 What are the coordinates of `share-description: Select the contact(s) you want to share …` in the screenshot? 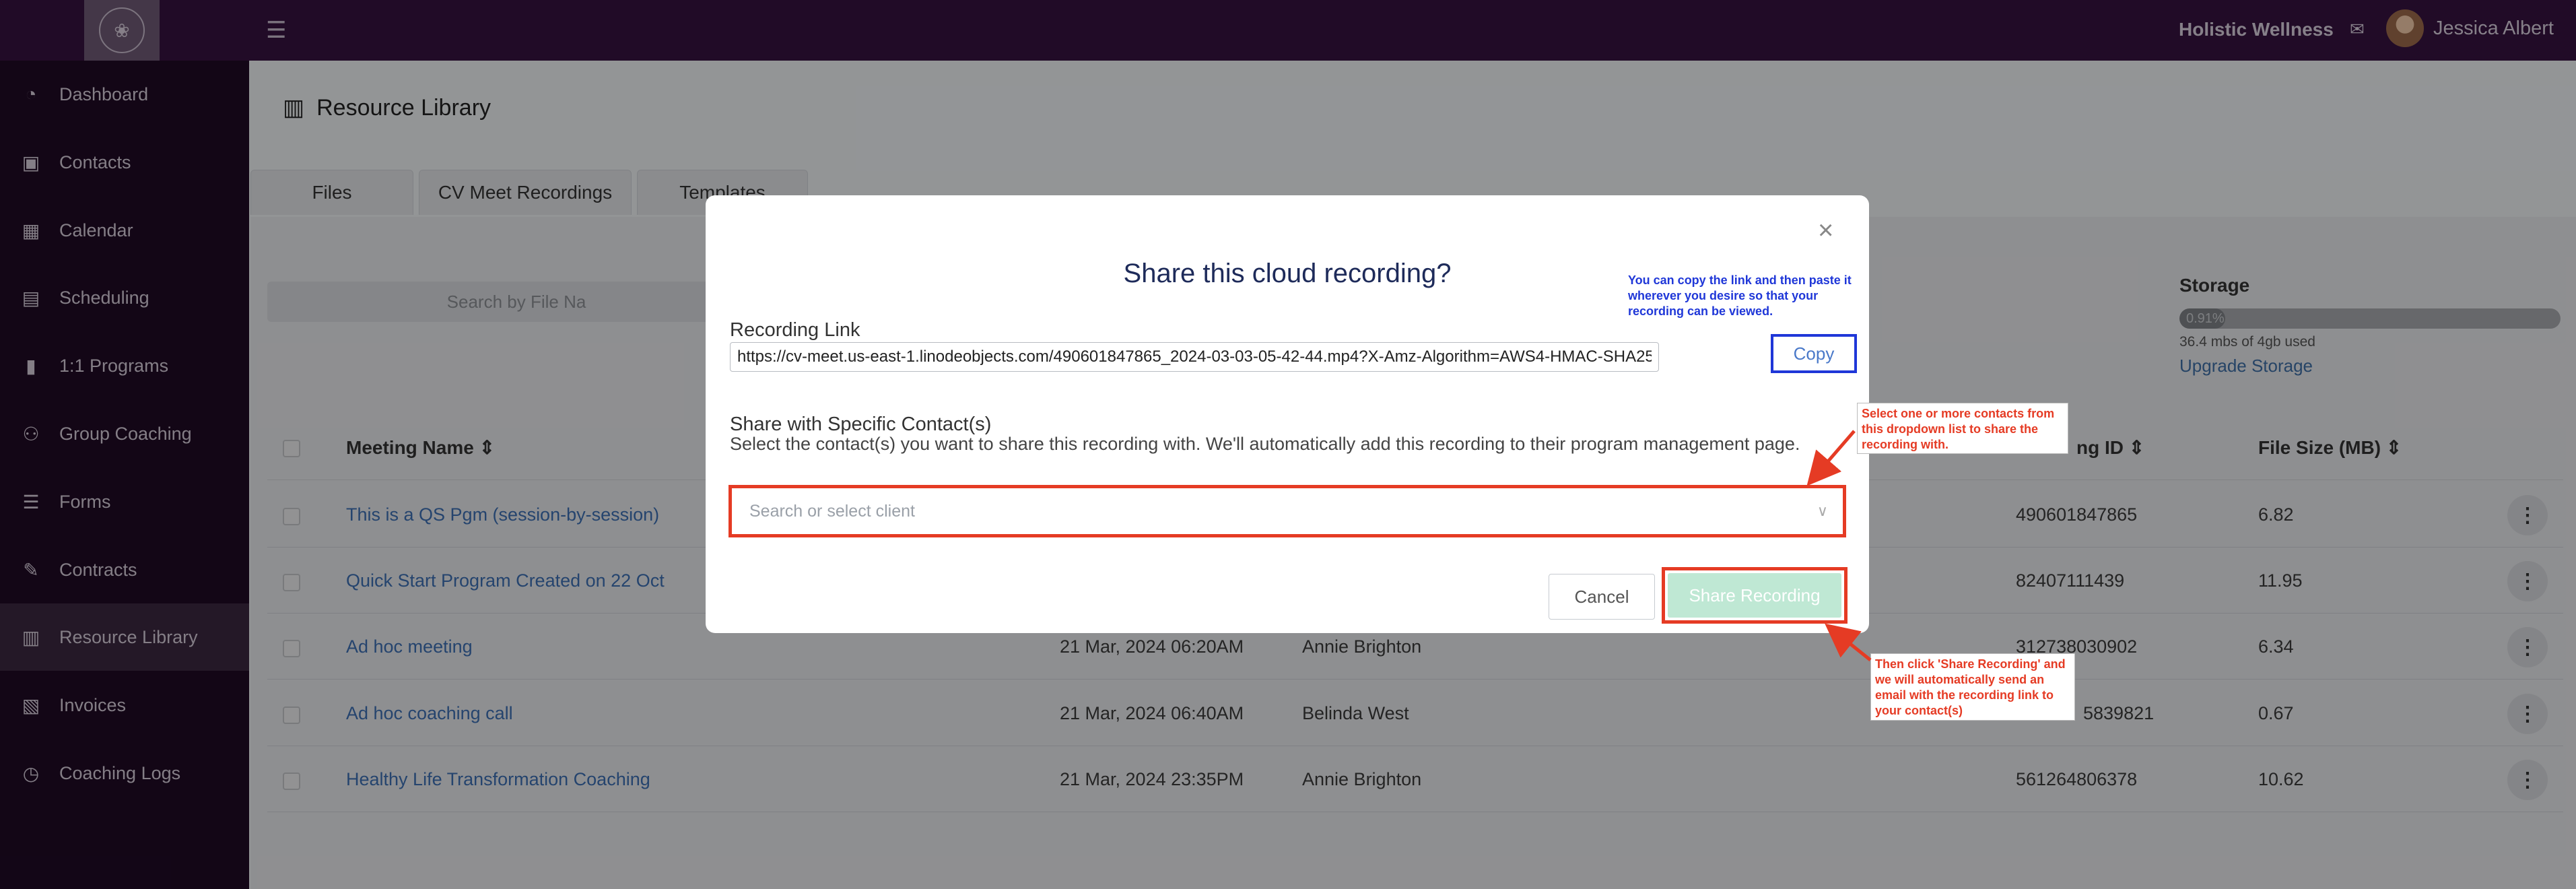 It's located at (1265, 444).